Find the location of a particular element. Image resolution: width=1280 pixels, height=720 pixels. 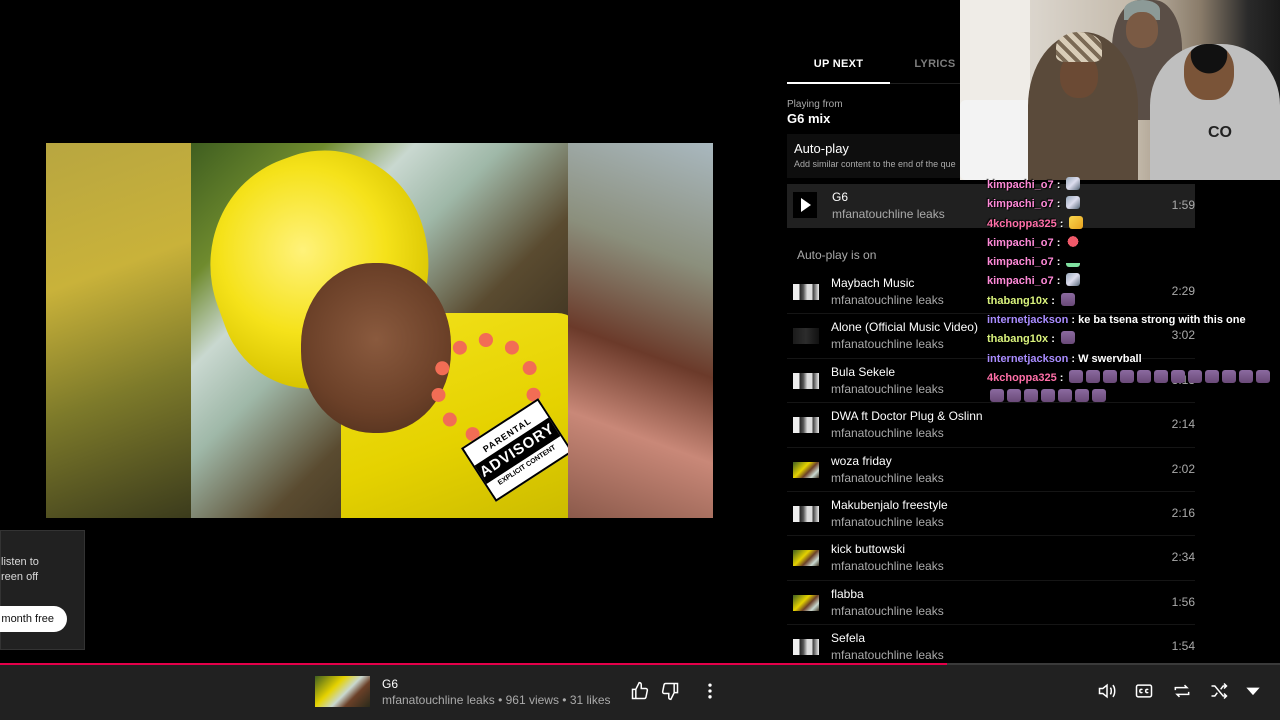

captions-icon is located at coordinates (1144, 692).